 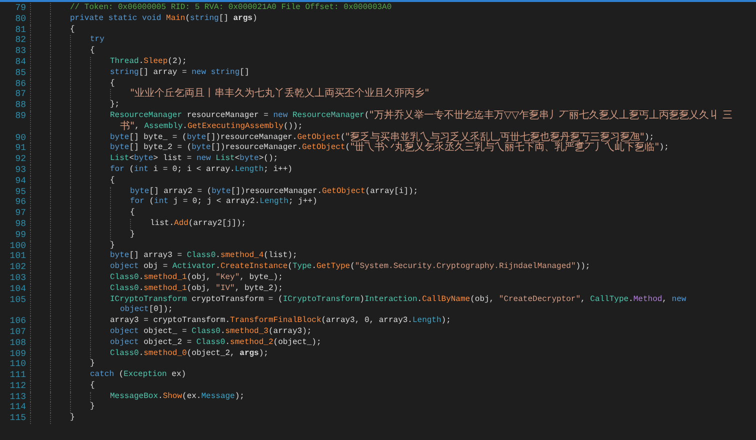 What do you see at coordinates (20, 40) in the screenshot?
I see `line-number: 82` at bounding box center [20, 40].